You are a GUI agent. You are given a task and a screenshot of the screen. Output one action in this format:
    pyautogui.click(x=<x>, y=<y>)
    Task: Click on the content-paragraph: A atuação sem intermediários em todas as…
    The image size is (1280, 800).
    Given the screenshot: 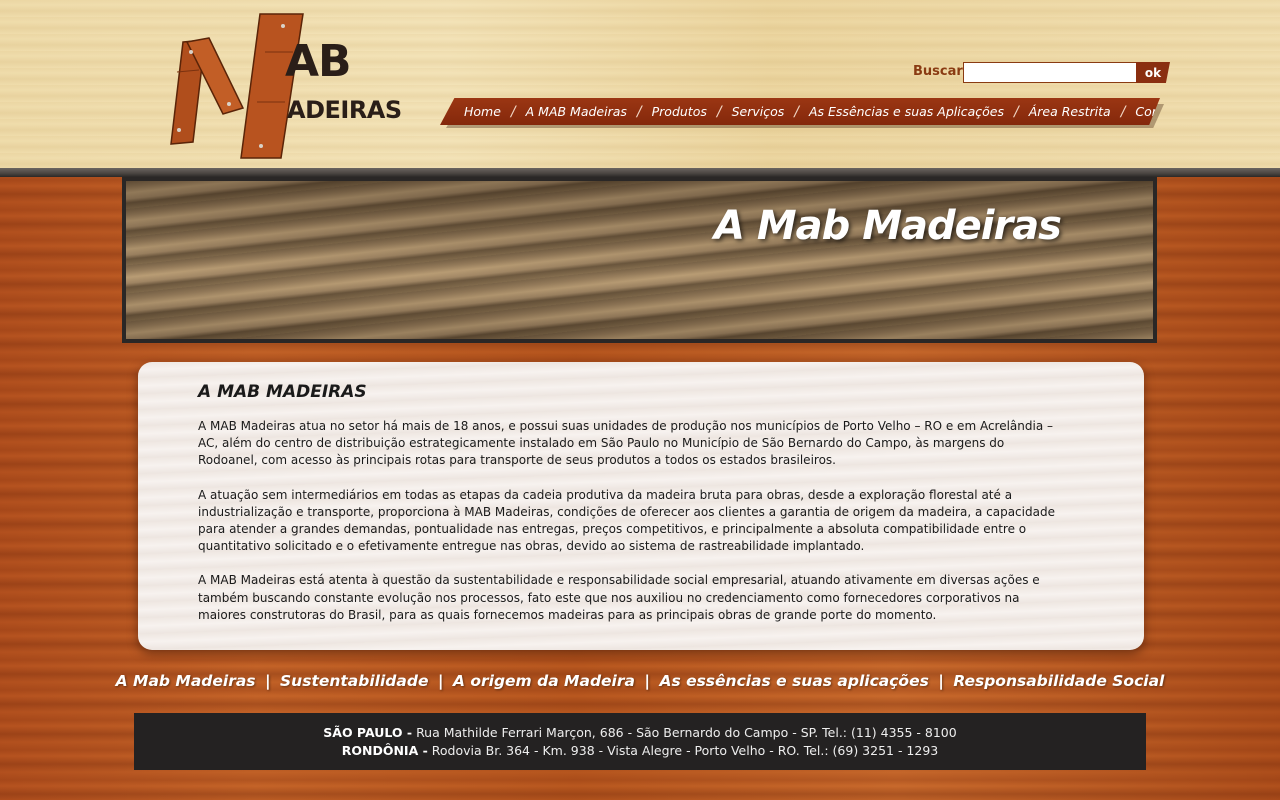 What is the action you would take?
    pyautogui.click(x=626, y=520)
    